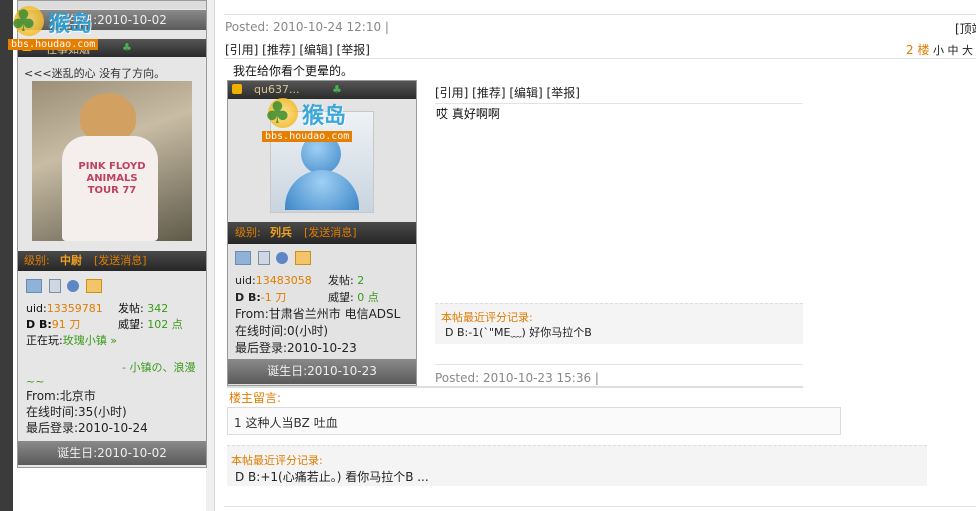 Image resolution: width=976 pixels, height=511 pixels. Describe the element at coordinates (286, 423) in the screenshot. I see `owner-note-text: 1 这种人当BZ 吐血` at that location.